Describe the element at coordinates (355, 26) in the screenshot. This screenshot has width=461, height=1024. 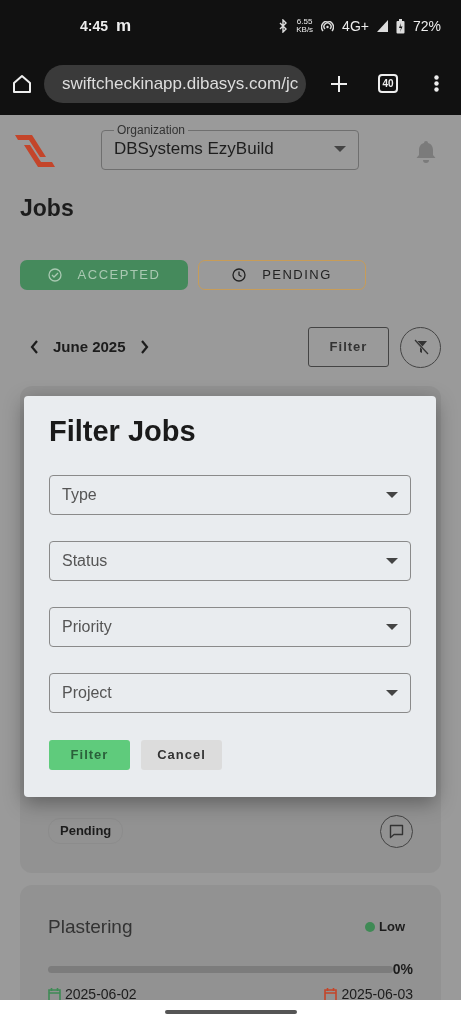
I see `network-type: 4G+` at that location.